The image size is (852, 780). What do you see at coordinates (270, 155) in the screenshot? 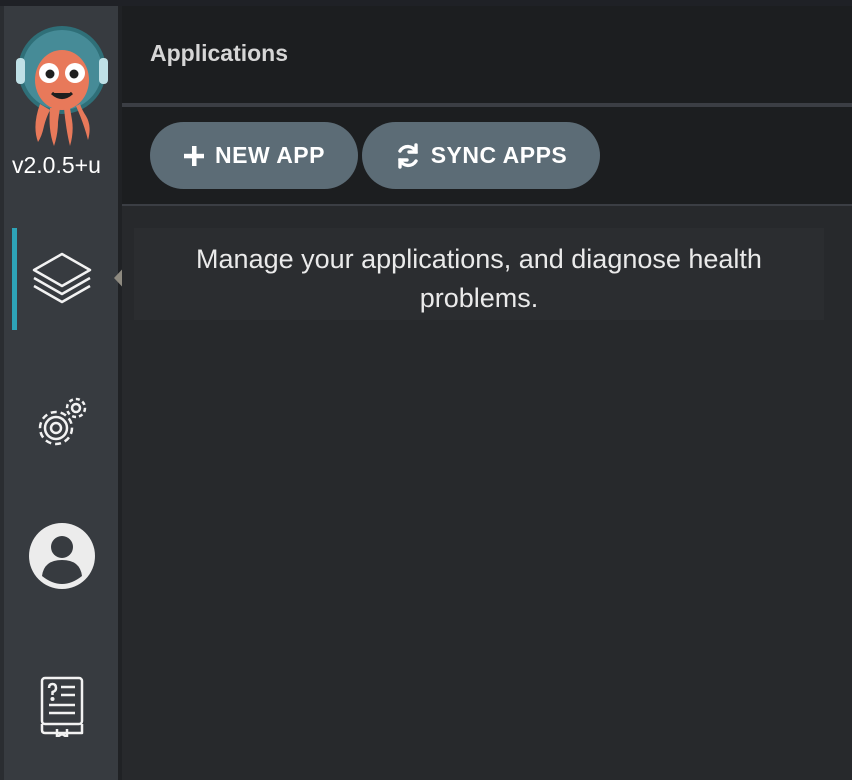
I see `new-app-label: NEW APP` at bounding box center [270, 155].